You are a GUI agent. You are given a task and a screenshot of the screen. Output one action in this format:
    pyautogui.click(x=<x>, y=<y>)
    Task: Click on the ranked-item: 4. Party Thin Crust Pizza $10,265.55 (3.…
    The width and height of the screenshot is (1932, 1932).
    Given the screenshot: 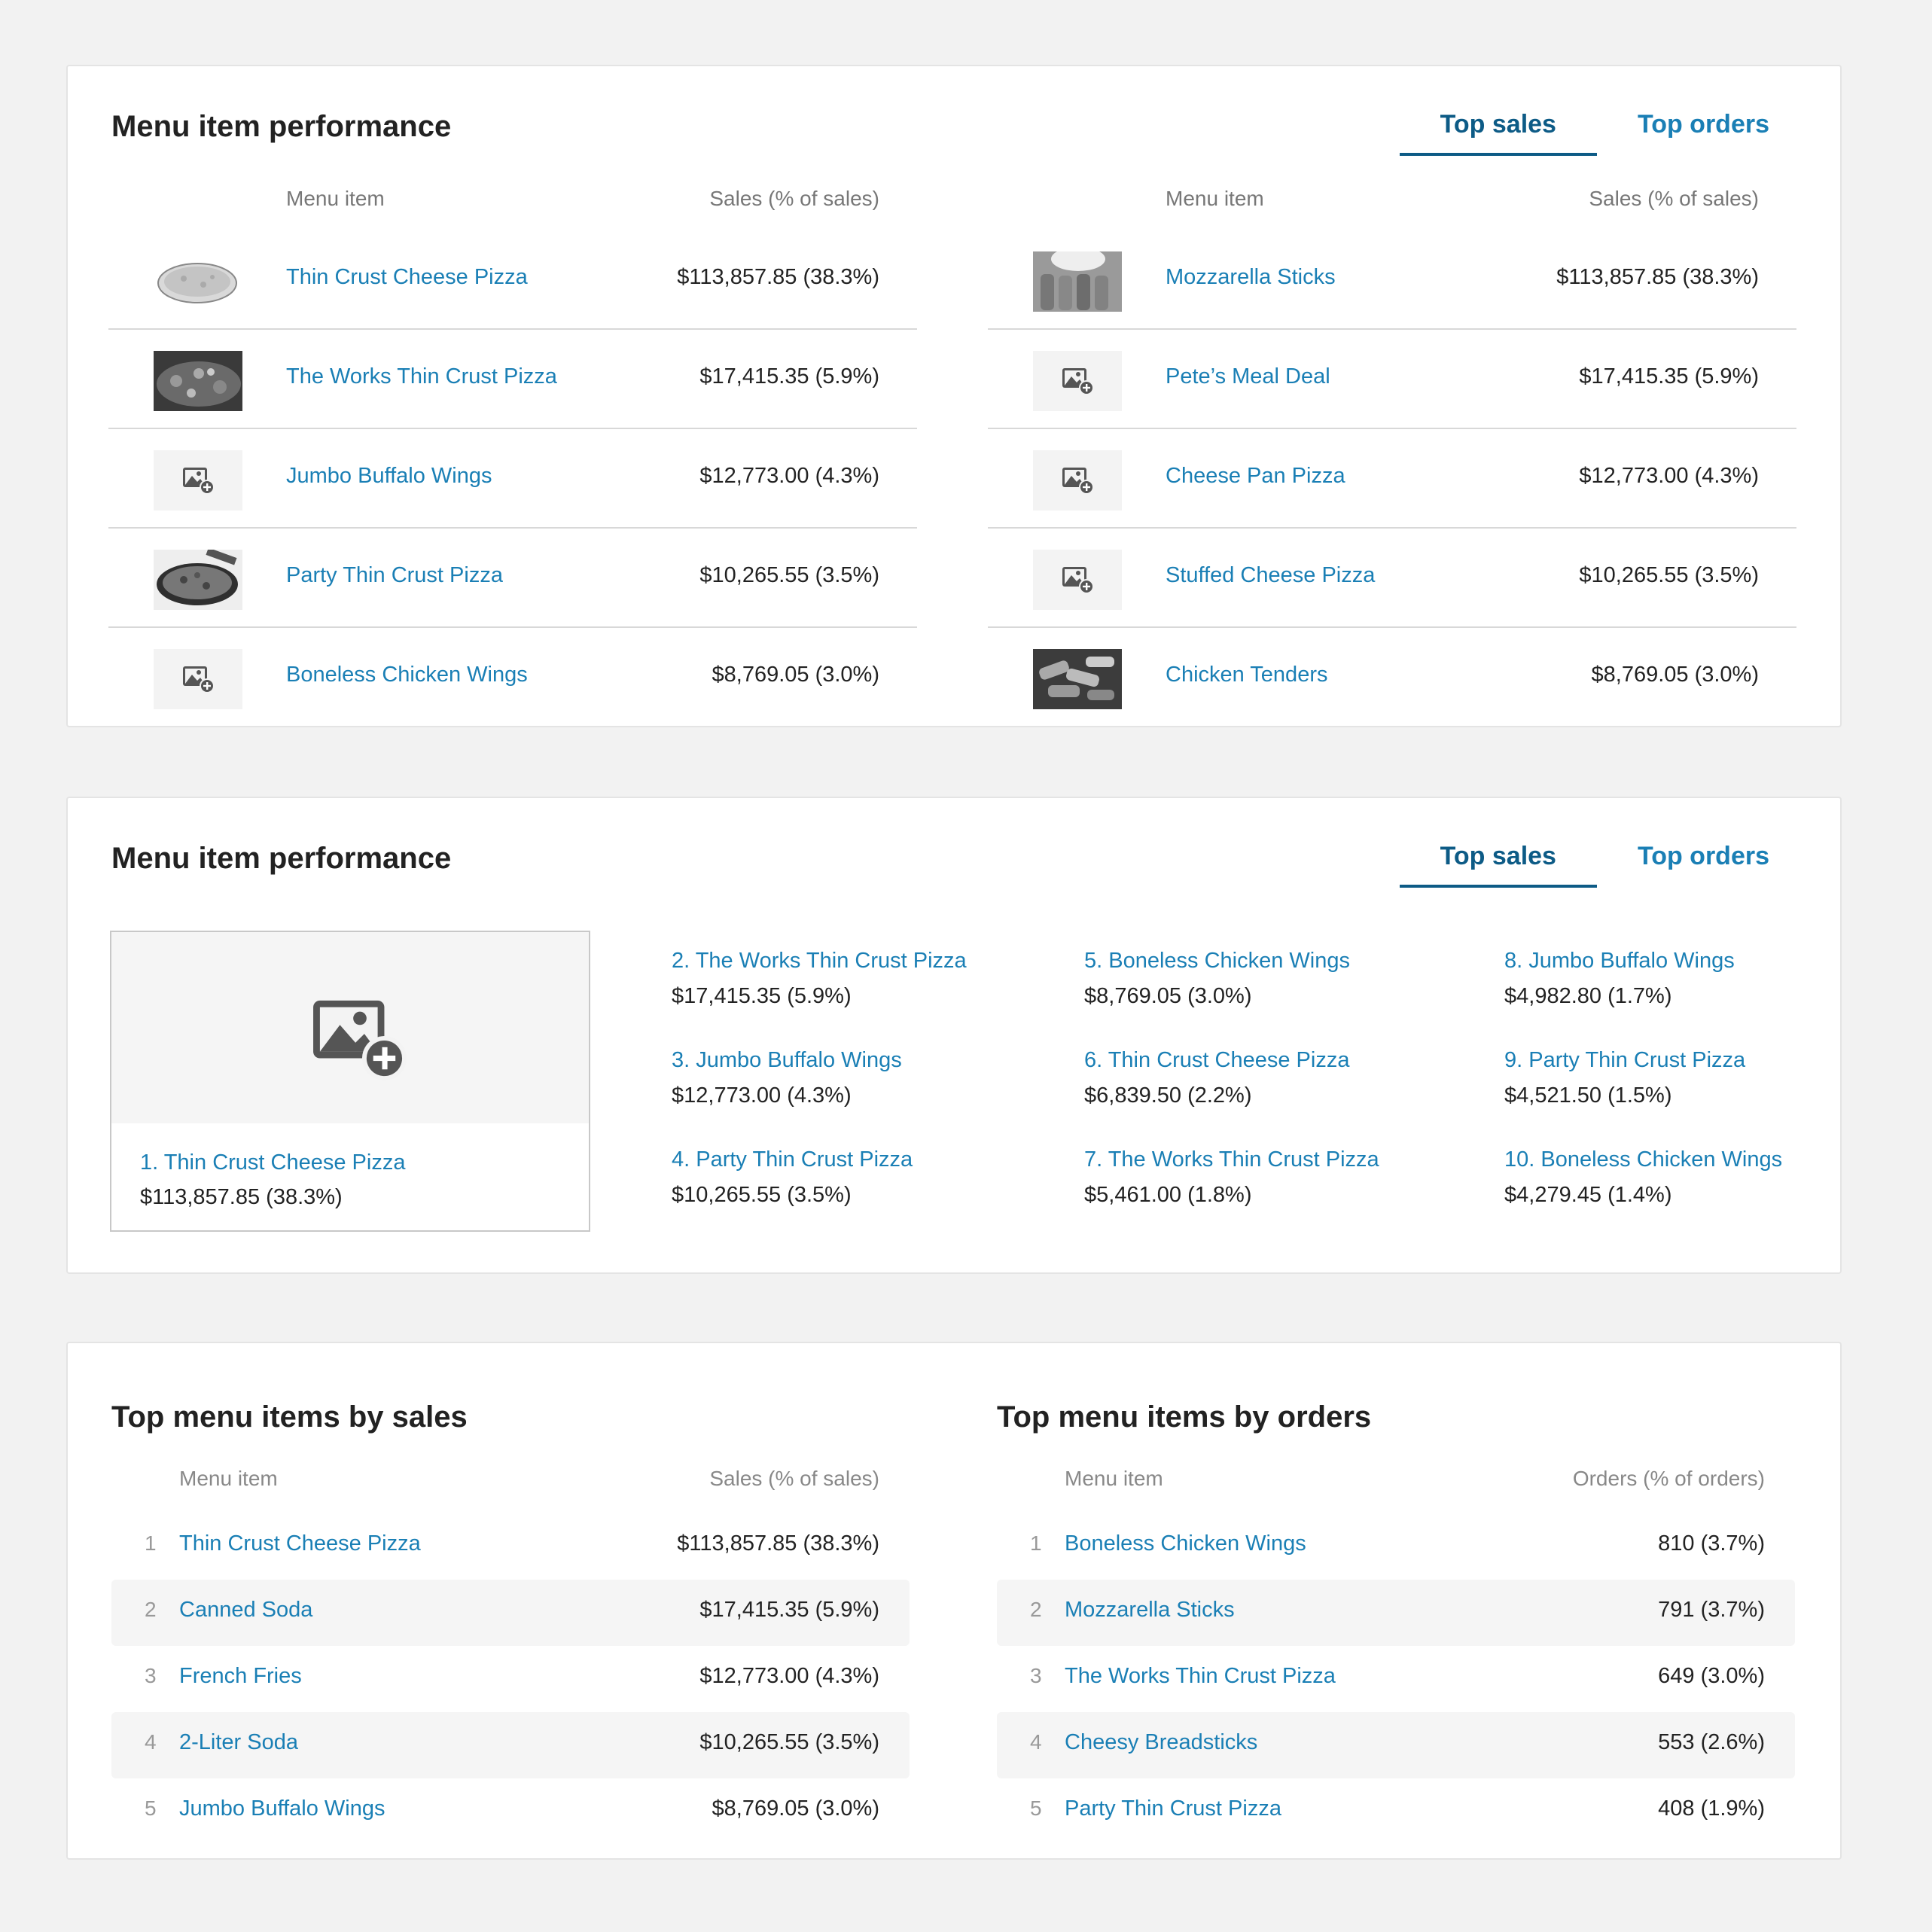 What is the action you would take?
    pyautogui.click(x=853, y=1177)
    